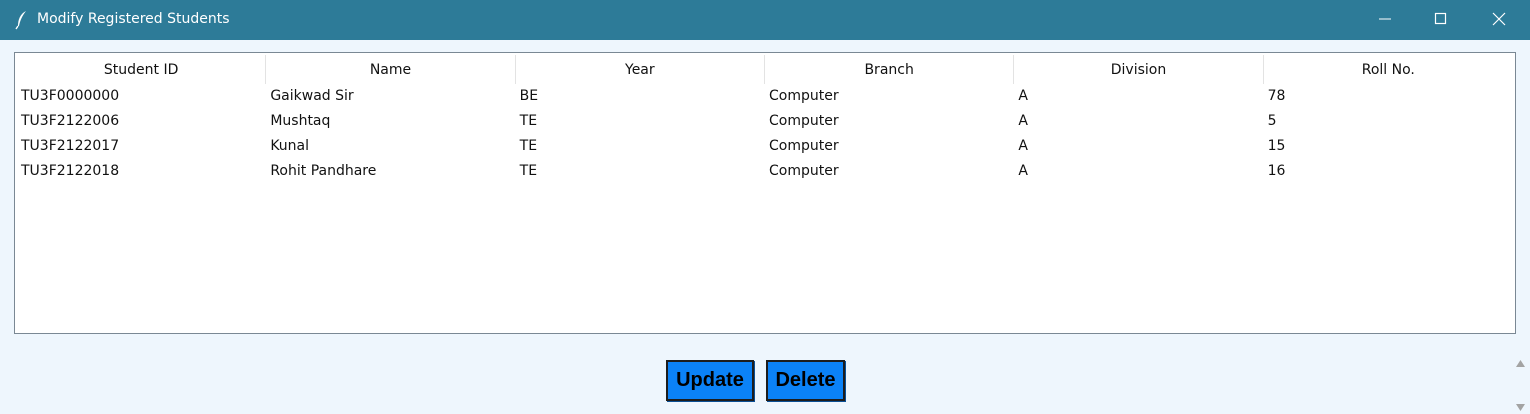 The height and width of the screenshot is (414, 1530). Describe the element at coordinates (1520, 362) in the screenshot. I see `scroll-up-icon` at that location.